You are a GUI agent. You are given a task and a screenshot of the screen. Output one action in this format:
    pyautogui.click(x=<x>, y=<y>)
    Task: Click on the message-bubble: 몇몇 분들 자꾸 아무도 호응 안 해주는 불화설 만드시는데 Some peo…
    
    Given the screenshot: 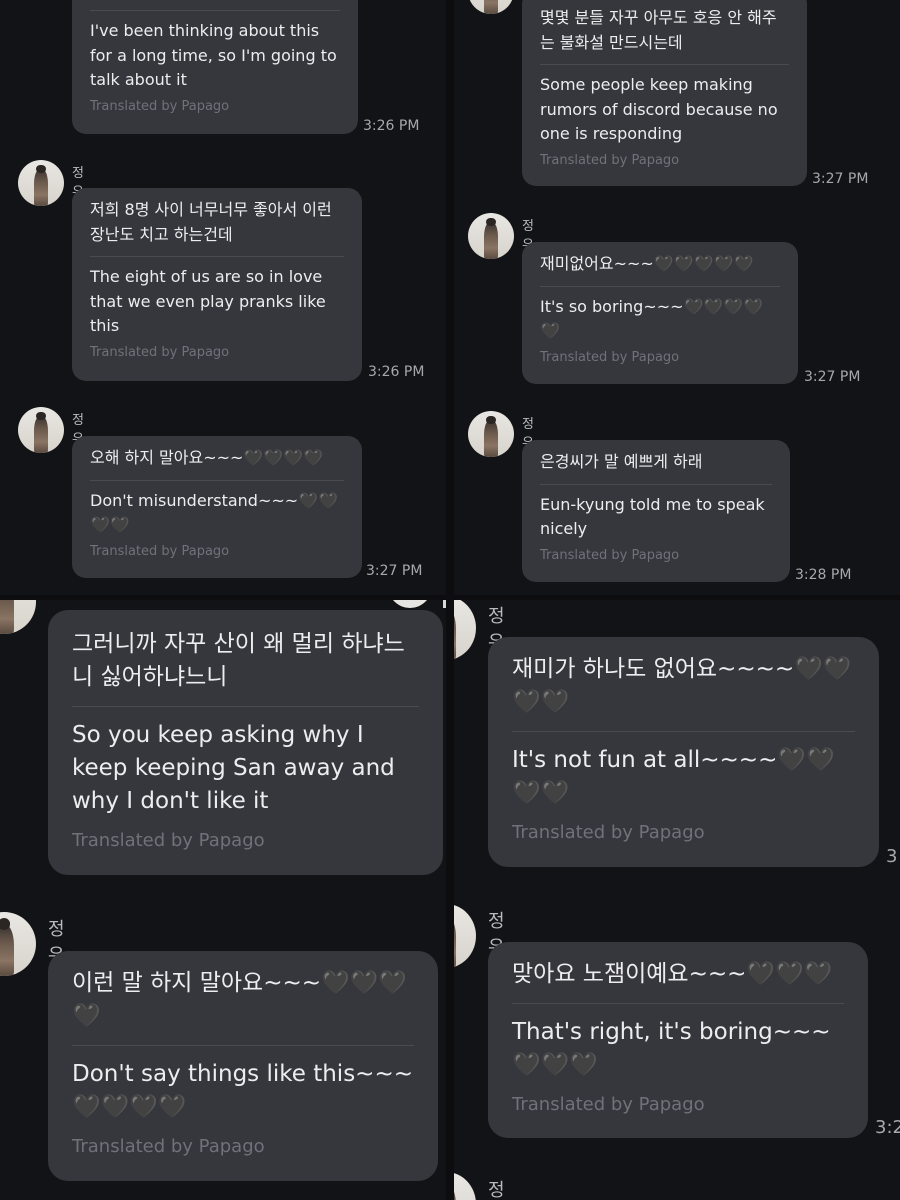 What is the action you would take?
    pyautogui.click(x=664, y=93)
    